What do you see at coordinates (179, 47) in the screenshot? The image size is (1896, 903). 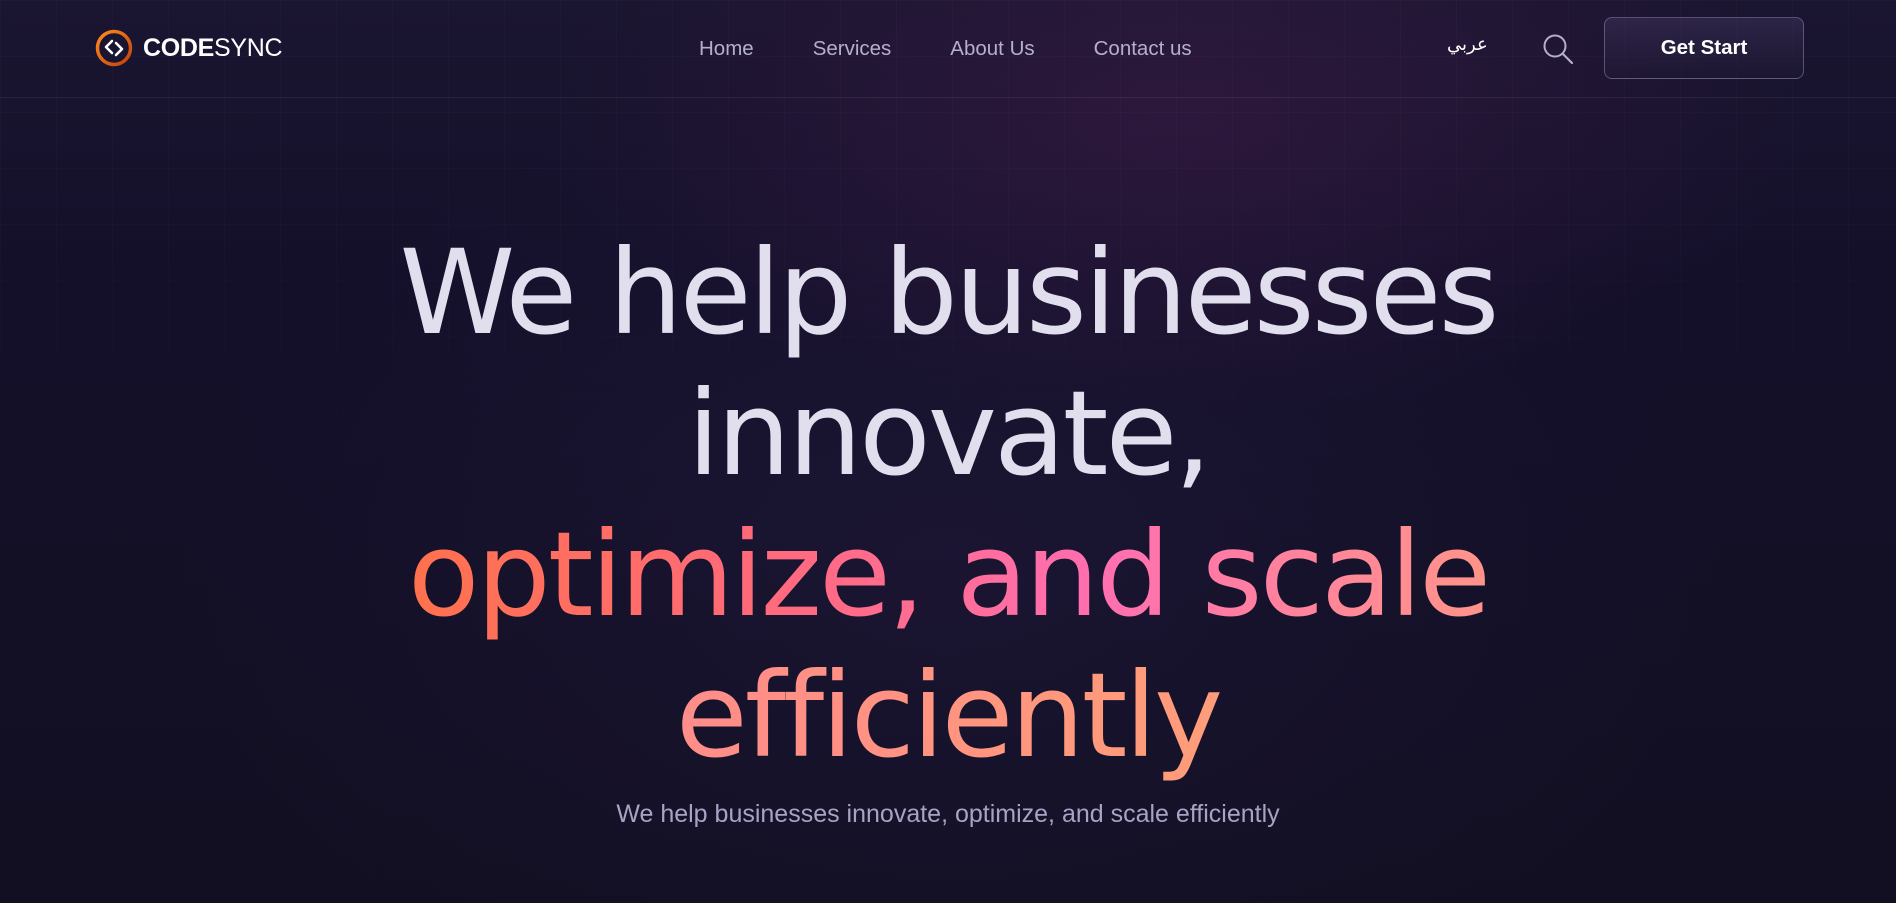 I see `brand-name-bold: CODE` at bounding box center [179, 47].